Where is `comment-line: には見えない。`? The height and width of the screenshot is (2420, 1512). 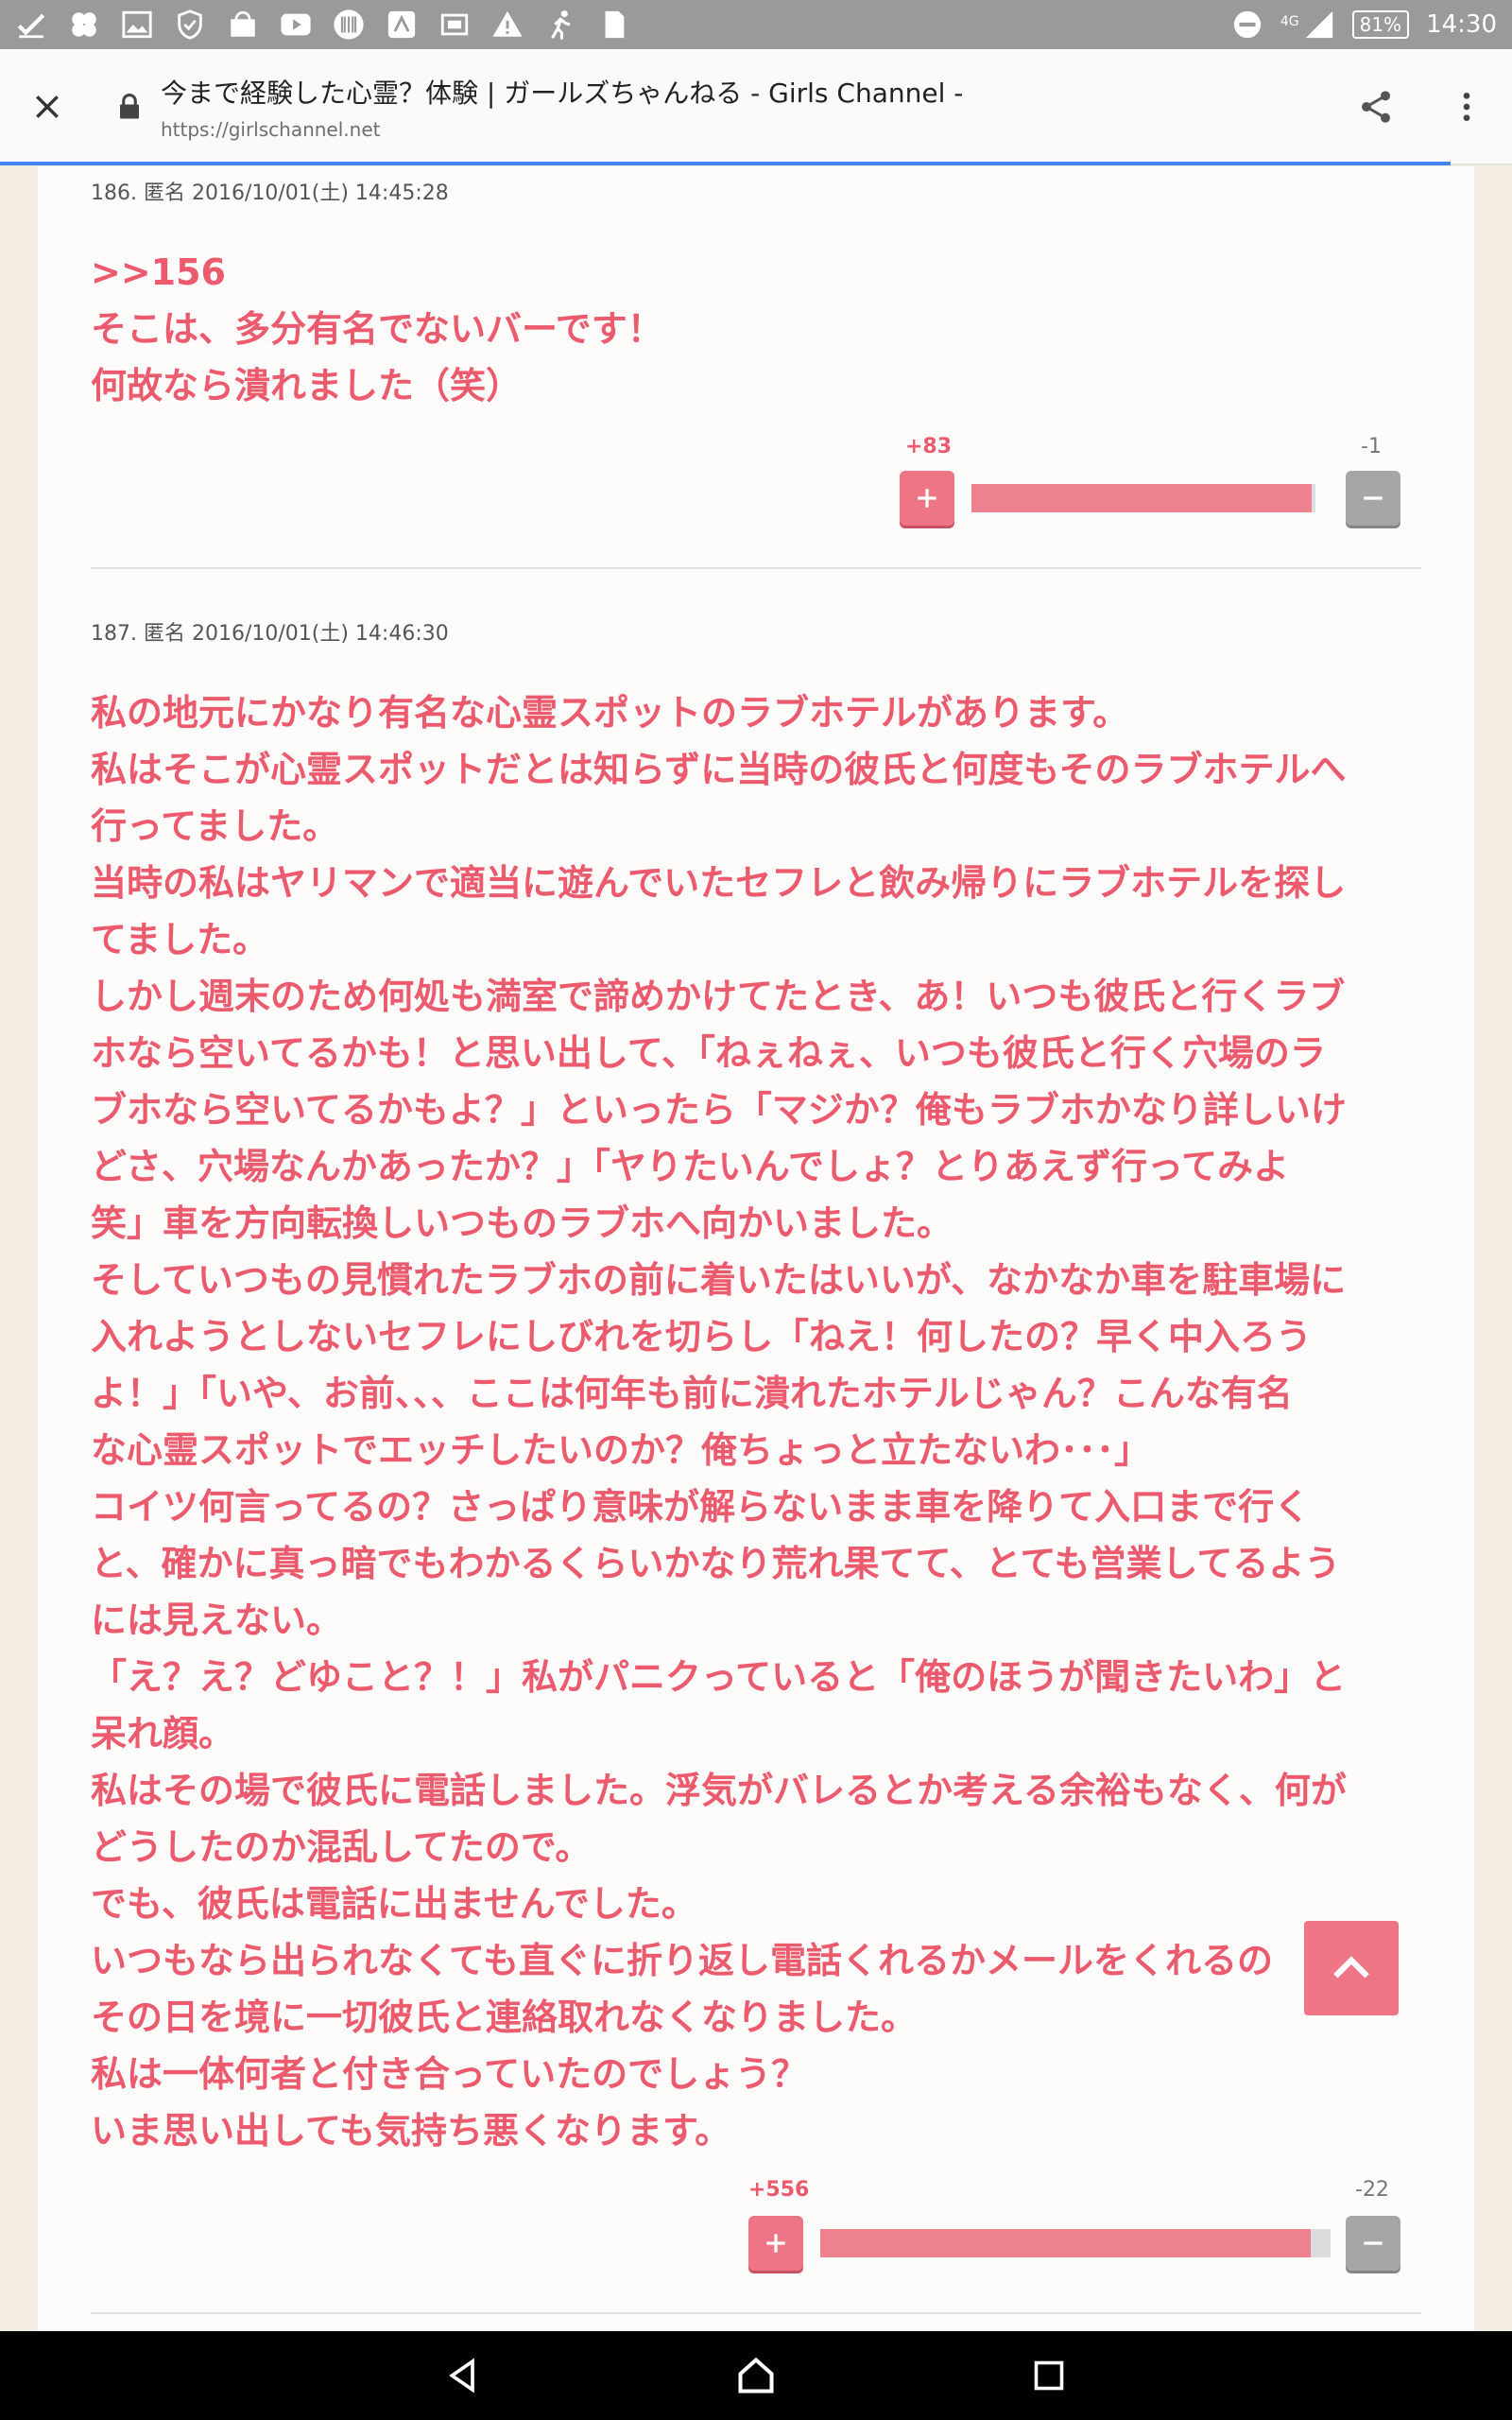 comment-line: には見えない。 is located at coordinates (217, 1620).